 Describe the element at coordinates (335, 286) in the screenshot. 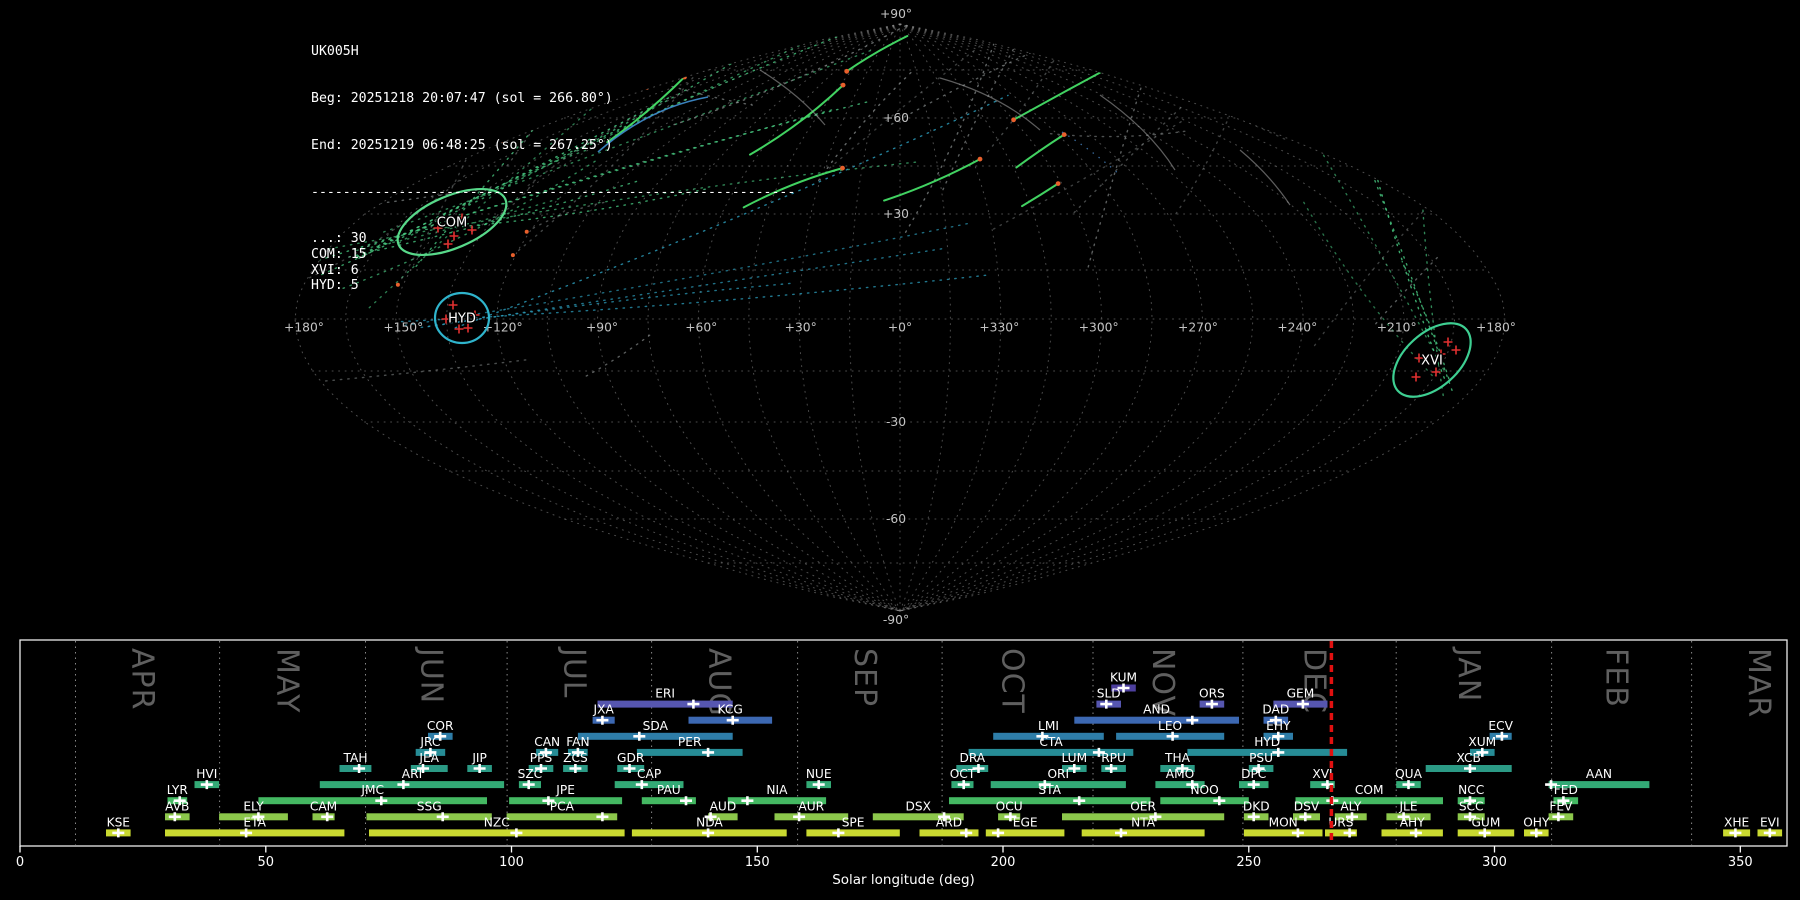

I see `detection-count-HYD: HYD: 5` at that location.